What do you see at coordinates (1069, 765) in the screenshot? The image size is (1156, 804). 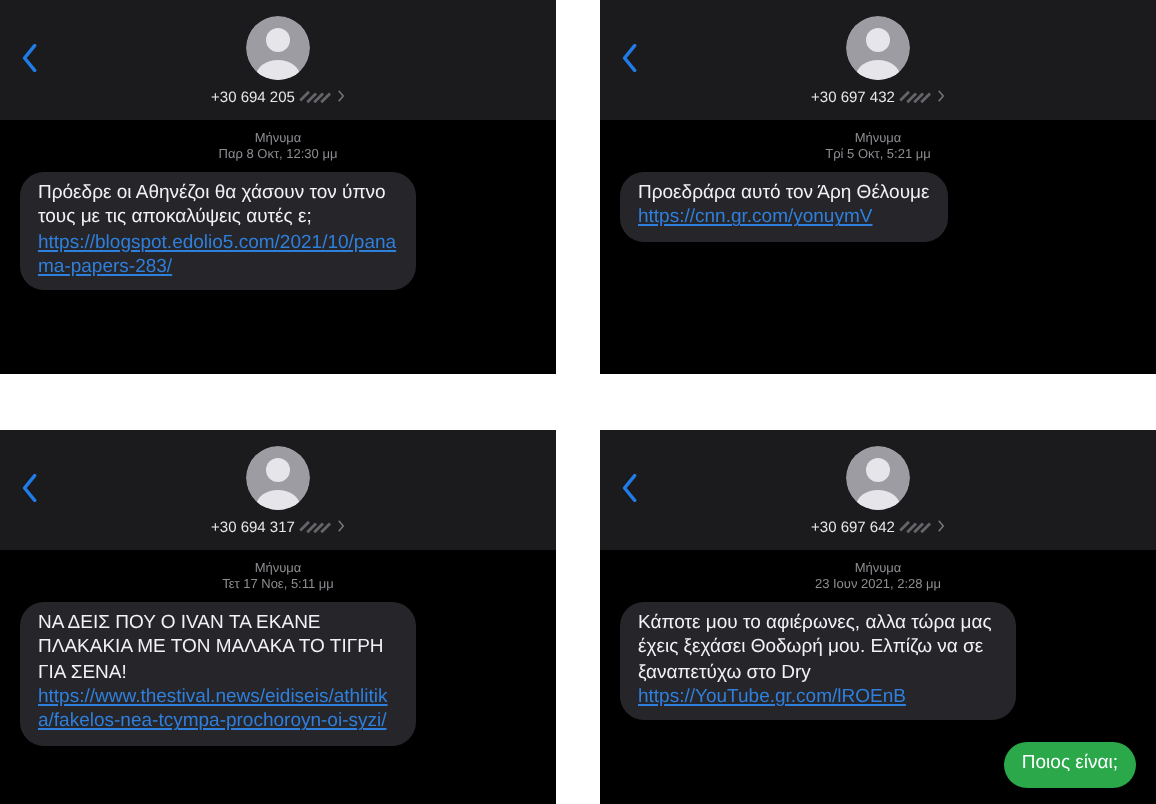 I see `message-text: Ποιος είναι;` at bounding box center [1069, 765].